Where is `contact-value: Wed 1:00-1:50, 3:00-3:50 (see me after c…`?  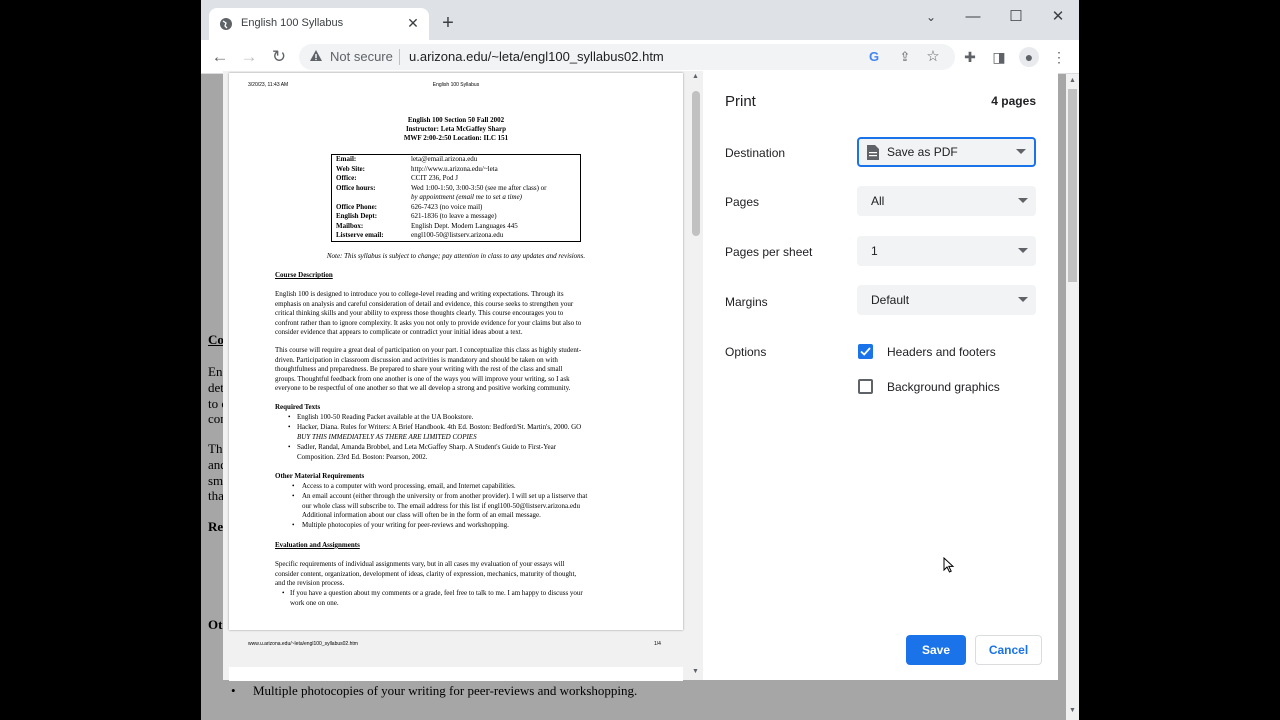 contact-value: Wed 1:00-1:50, 3:00-3:50 (see me after c… is located at coordinates (479, 187).